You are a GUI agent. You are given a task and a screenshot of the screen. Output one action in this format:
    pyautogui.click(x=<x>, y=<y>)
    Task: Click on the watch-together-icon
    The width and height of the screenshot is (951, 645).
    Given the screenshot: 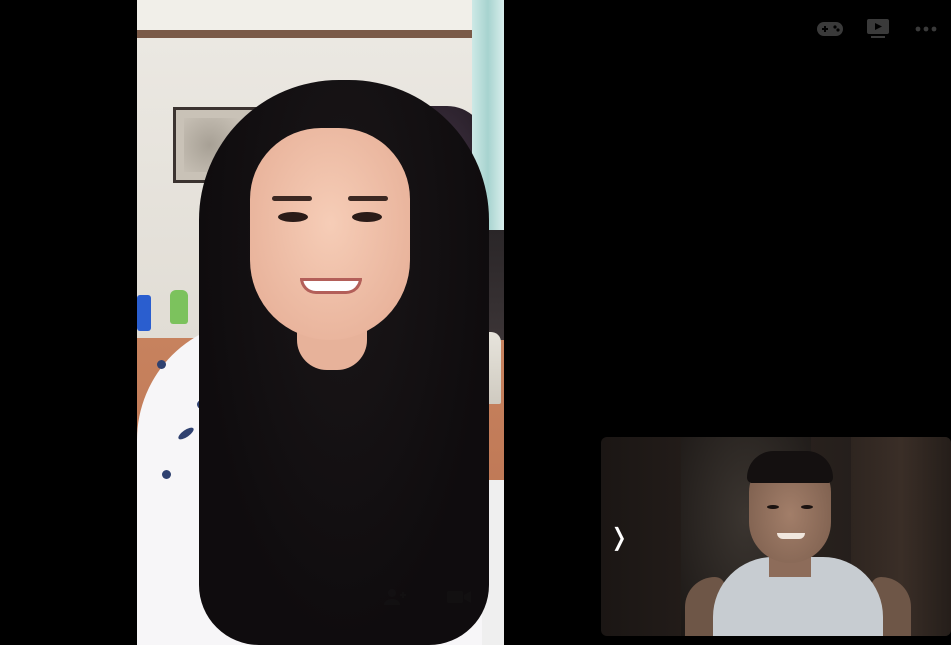 What is the action you would take?
    pyautogui.click(x=878, y=29)
    